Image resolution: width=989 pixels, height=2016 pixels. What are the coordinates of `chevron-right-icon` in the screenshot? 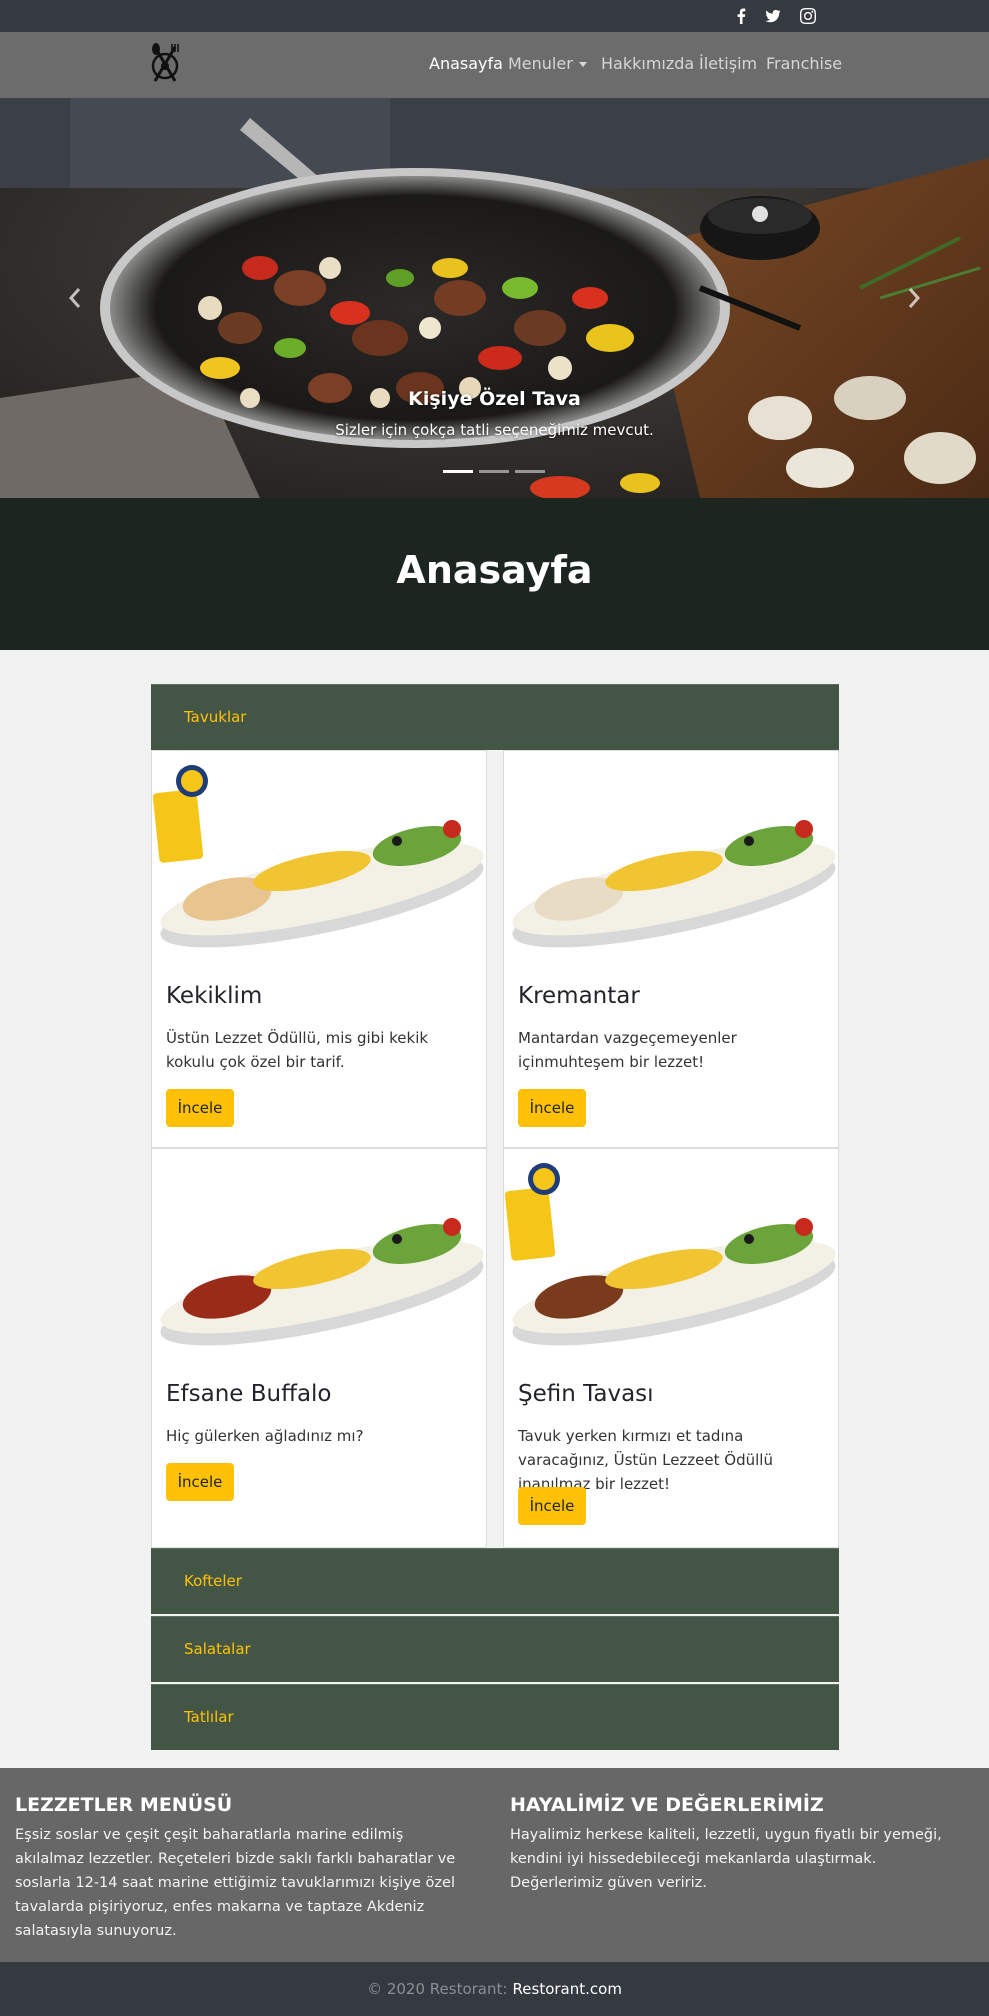 It's located at (914, 298).